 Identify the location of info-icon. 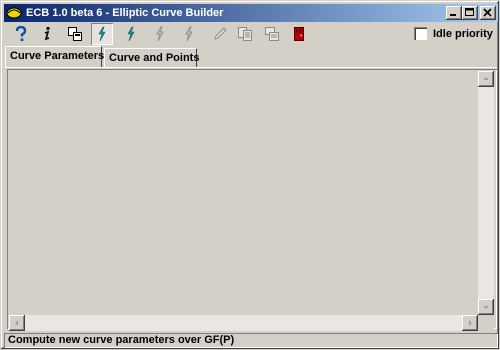
(47, 33).